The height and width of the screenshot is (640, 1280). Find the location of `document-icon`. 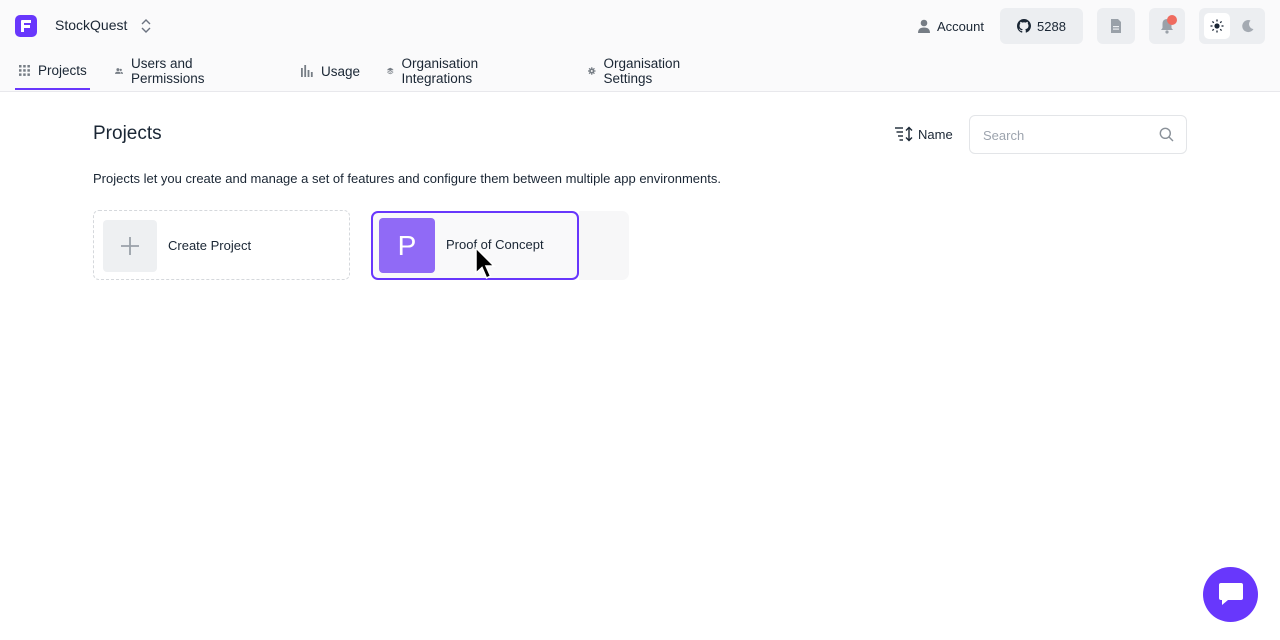

document-icon is located at coordinates (1116, 26).